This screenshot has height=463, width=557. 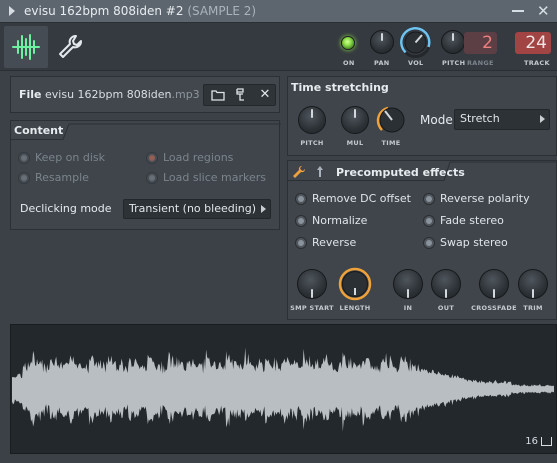 I want to click on length-knob, so click(x=355, y=284).